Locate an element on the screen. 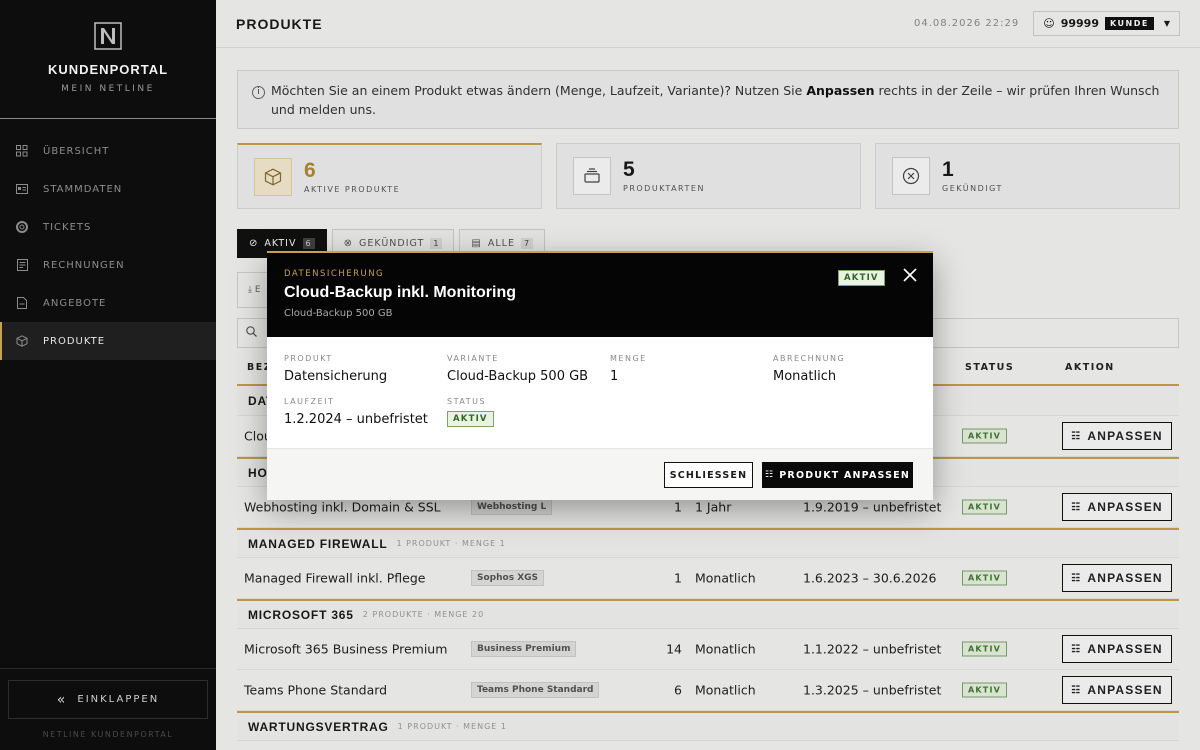 The width and height of the screenshot is (1200, 750). logo-block: KUNDENPORTAL MEIN NETLINE is located at coordinates (108, 59).